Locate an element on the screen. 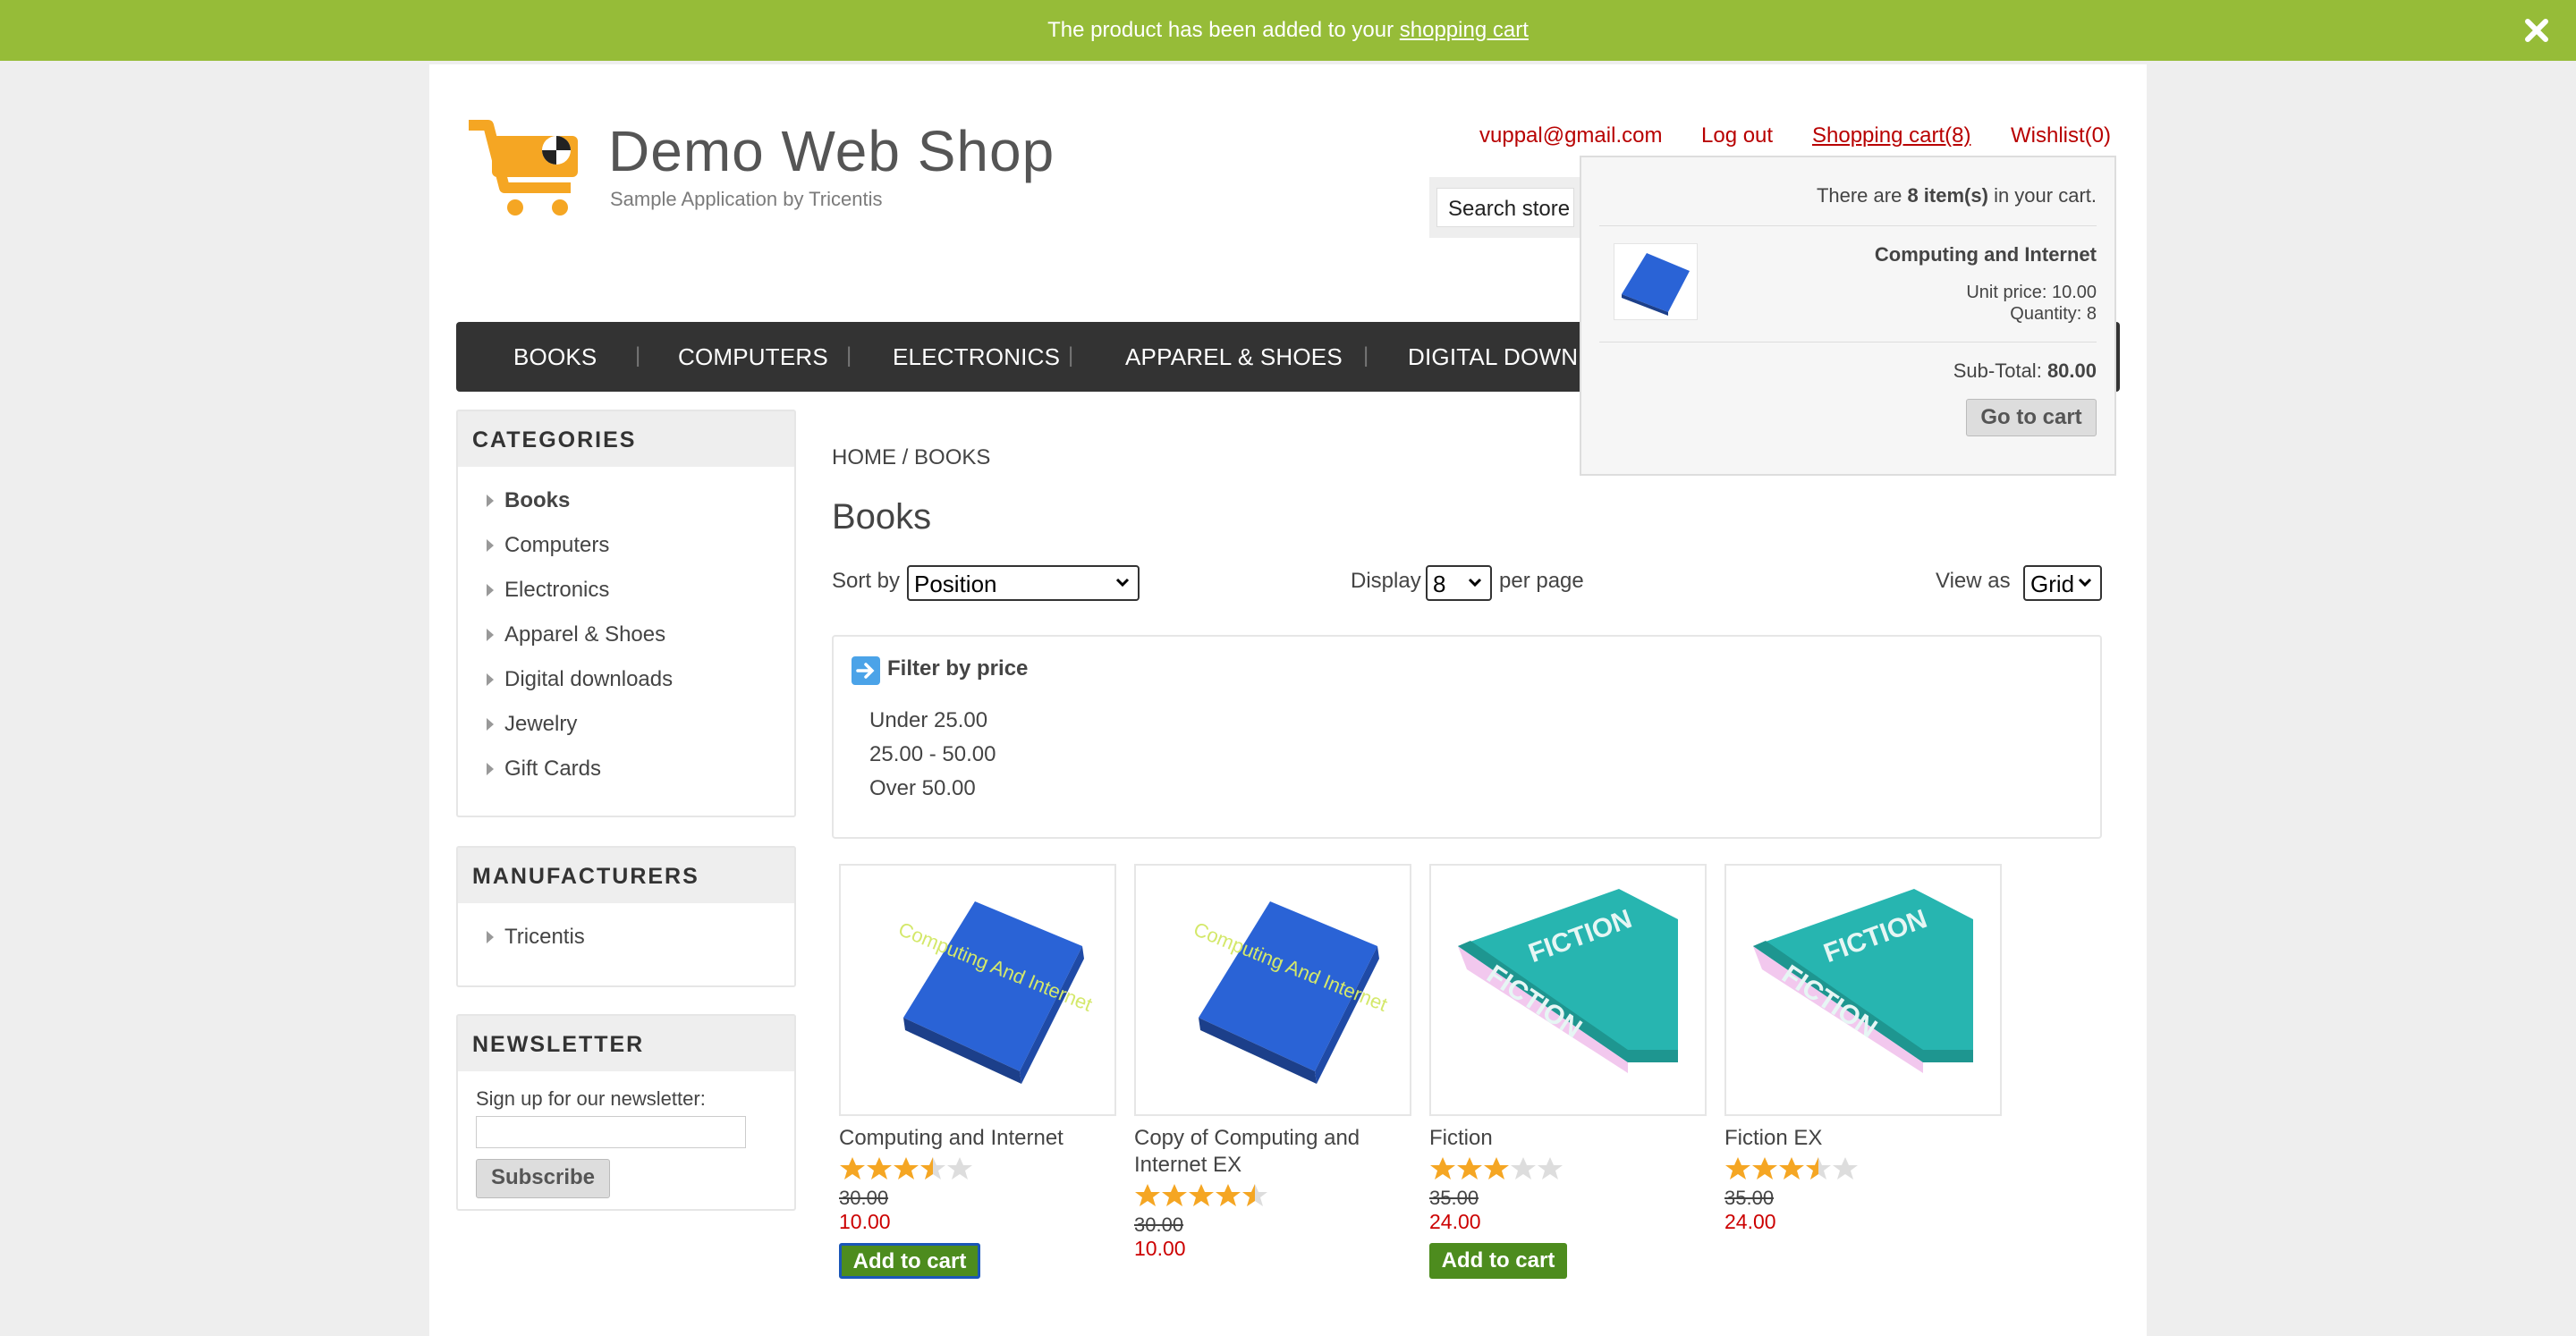 The image size is (2576, 1336). newsletter-email-field is located at coordinates (611, 1132).